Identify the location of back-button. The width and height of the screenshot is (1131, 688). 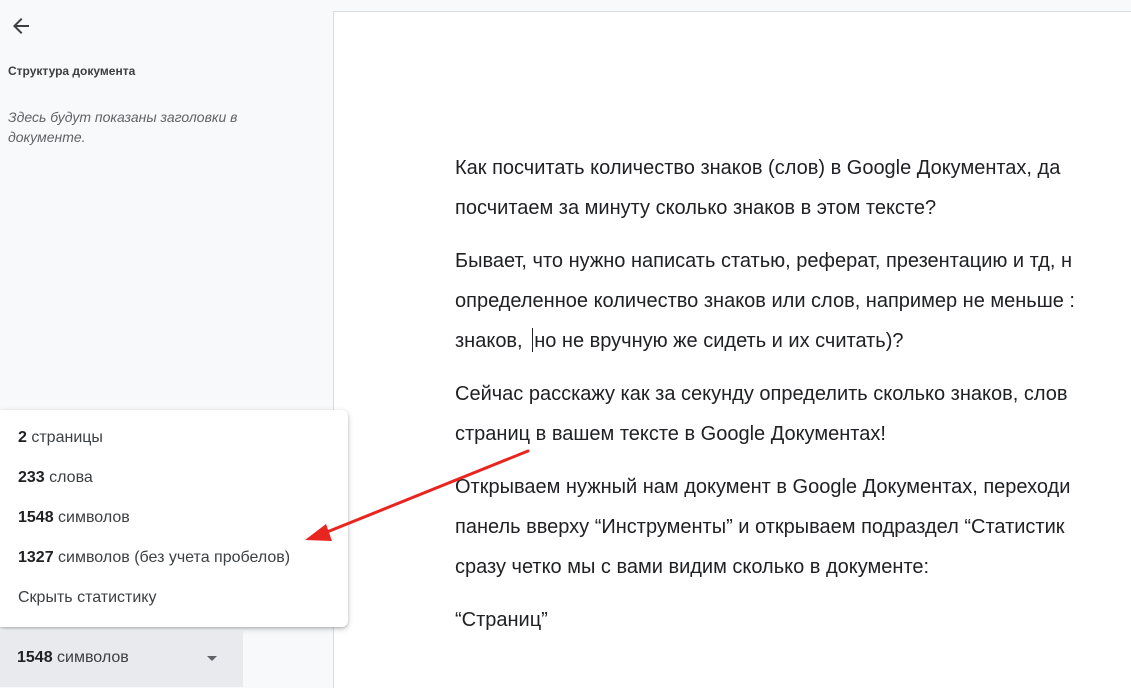
(21, 26).